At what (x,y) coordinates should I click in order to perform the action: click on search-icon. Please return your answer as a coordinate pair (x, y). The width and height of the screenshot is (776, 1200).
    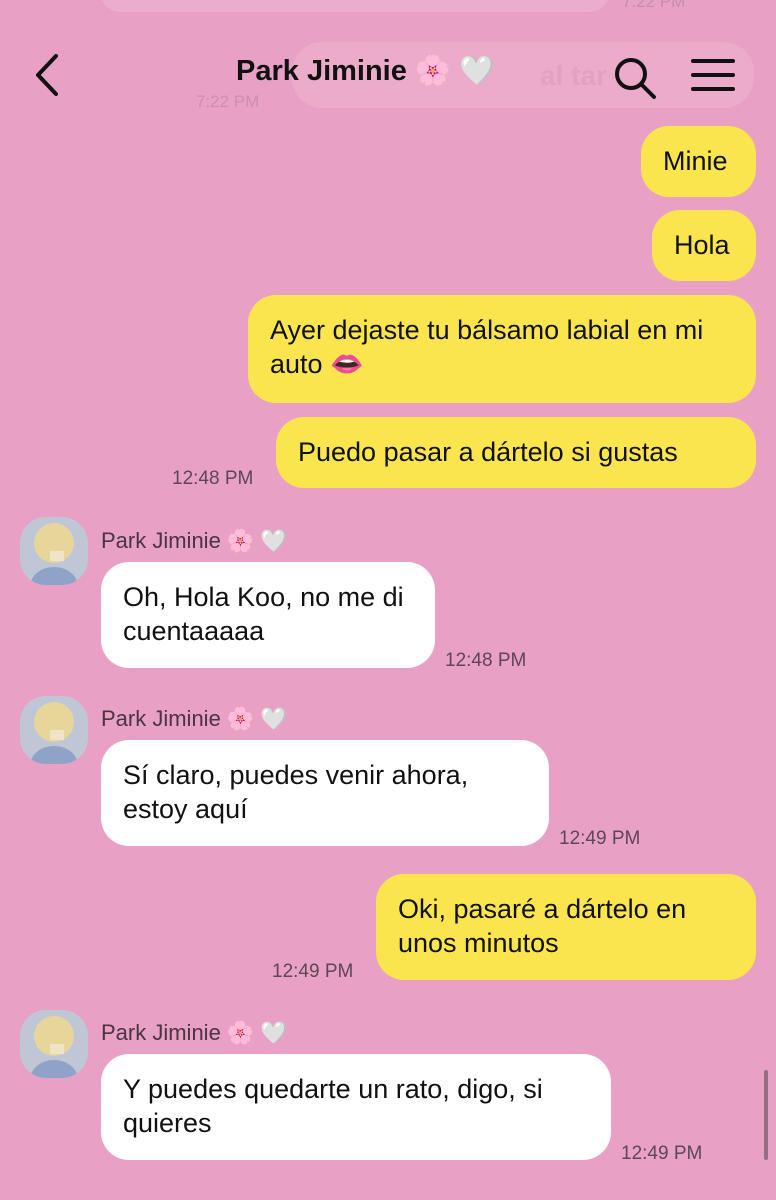
    Looking at the image, I should click on (635, 78).